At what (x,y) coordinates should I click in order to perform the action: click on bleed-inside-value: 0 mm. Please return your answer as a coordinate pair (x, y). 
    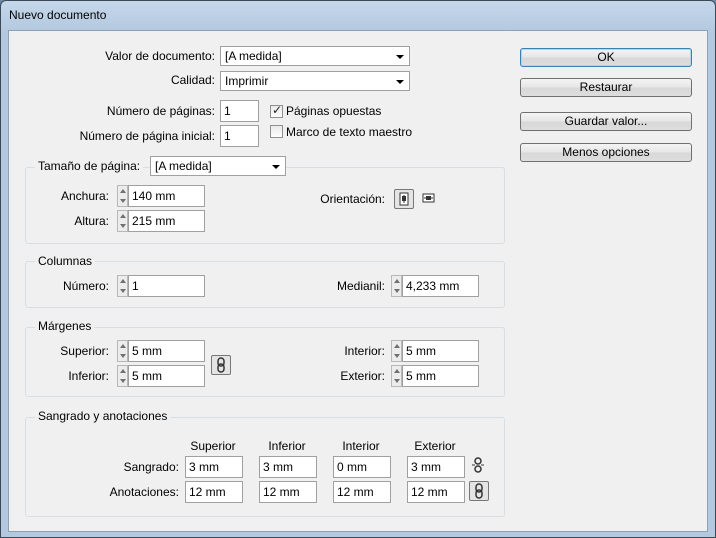
    Looking at the image, I should click on (352, 467).